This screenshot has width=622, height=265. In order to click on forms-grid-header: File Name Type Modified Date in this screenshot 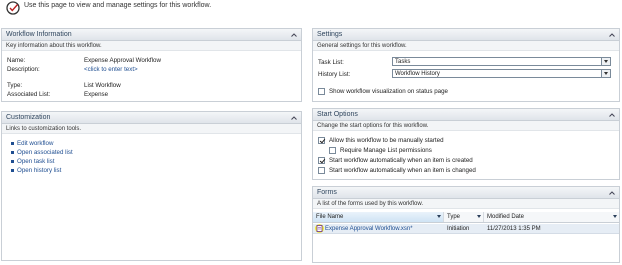, I will do `click(466, 217)`.